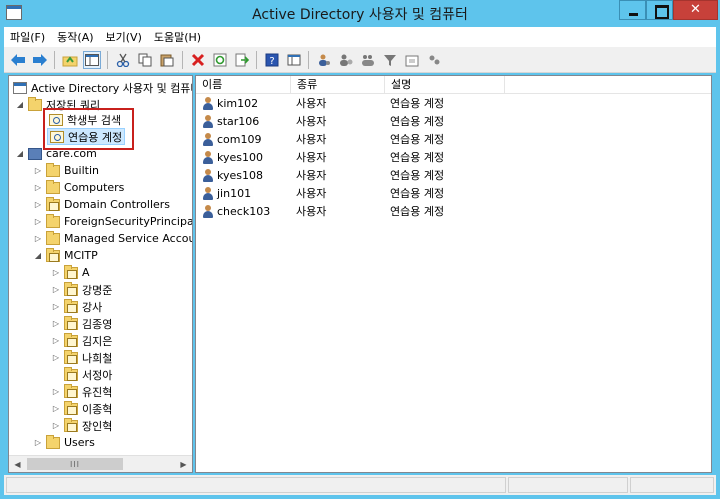 This screenshot has height=499, width=720. I want to click on add-group-icon, so click(368, 60).